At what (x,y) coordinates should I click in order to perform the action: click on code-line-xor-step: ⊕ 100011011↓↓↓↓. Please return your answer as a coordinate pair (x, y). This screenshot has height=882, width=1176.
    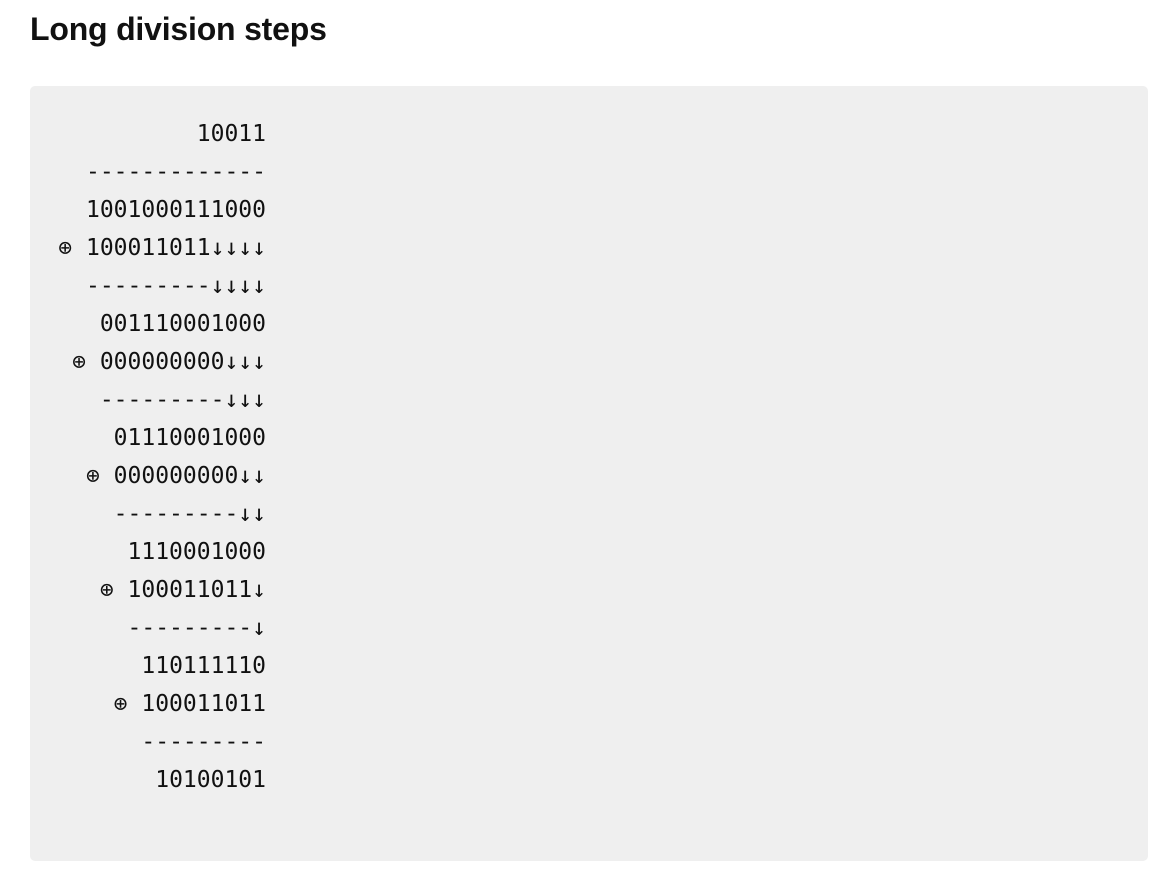
    Looking at the image, I should click on (162, 248).